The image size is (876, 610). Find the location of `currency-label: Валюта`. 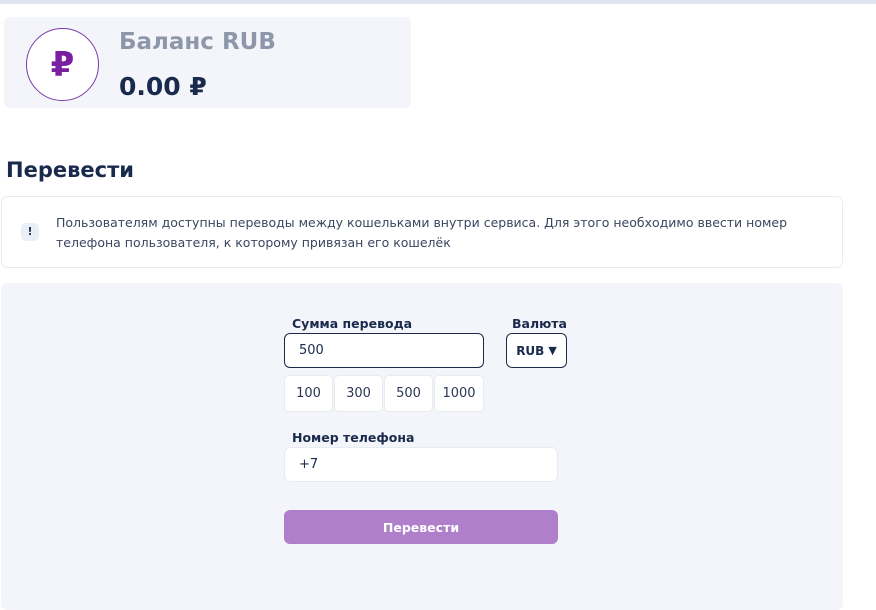

currency-label: Валюта is located at coordinates (539, 323).